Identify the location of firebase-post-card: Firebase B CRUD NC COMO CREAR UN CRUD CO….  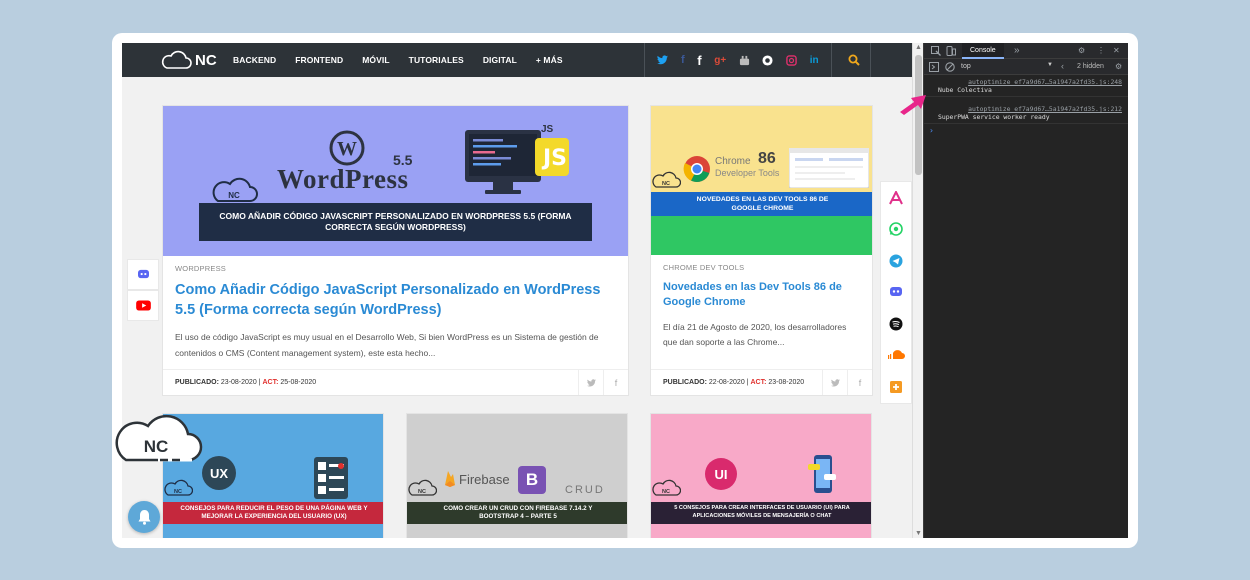
(517, 475).